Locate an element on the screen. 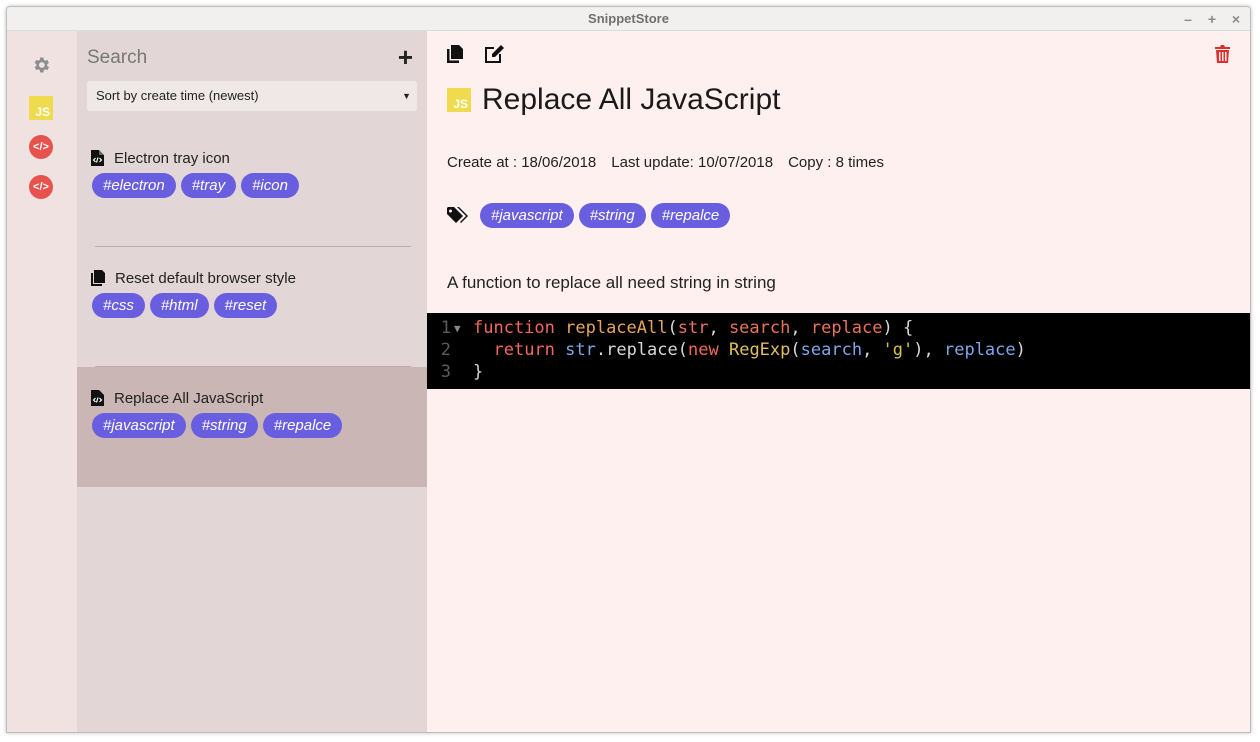 The height and width of the screenshot is (742, 1260). edit-button is located at coordinates (495, 55).